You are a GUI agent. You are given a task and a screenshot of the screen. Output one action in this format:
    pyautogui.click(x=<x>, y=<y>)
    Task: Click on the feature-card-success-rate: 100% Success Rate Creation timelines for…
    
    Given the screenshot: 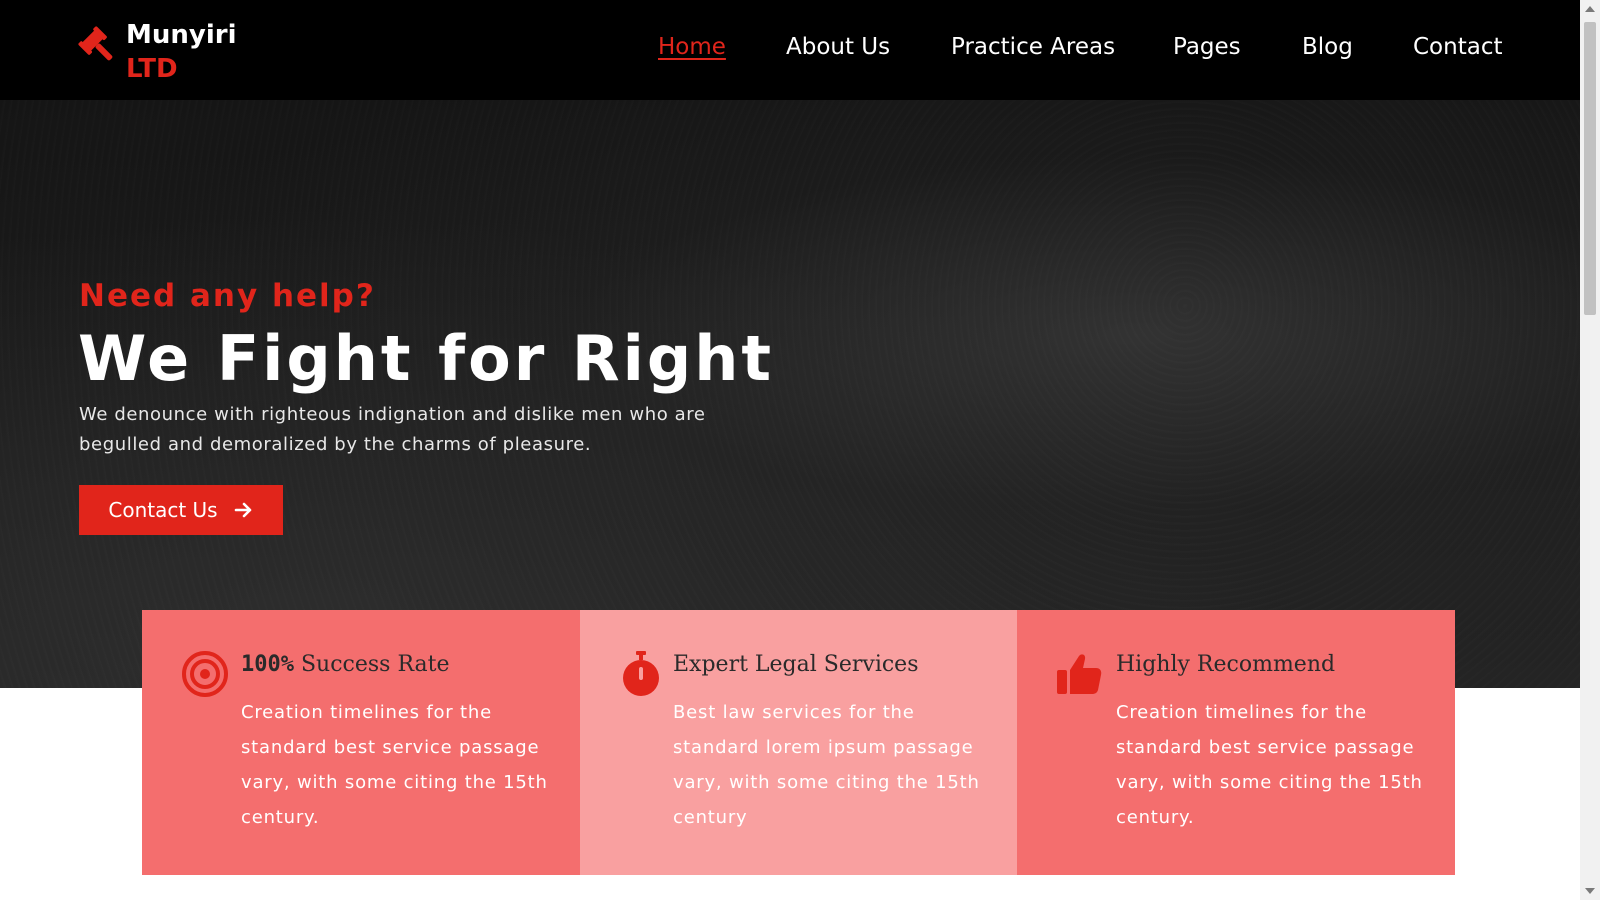 What is the action you would take?
    pyautogui.click(x=361, y=742)
    